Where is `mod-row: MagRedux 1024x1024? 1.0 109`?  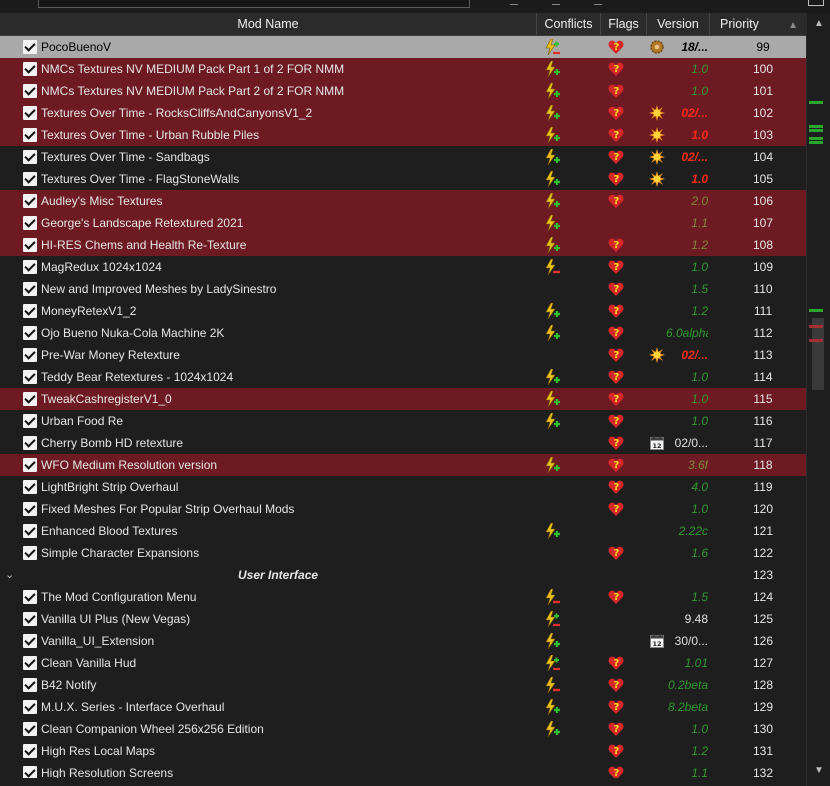 mod-row: MagRedux 1024x1024? 1.0 109 is located at coordinates (403, 267).